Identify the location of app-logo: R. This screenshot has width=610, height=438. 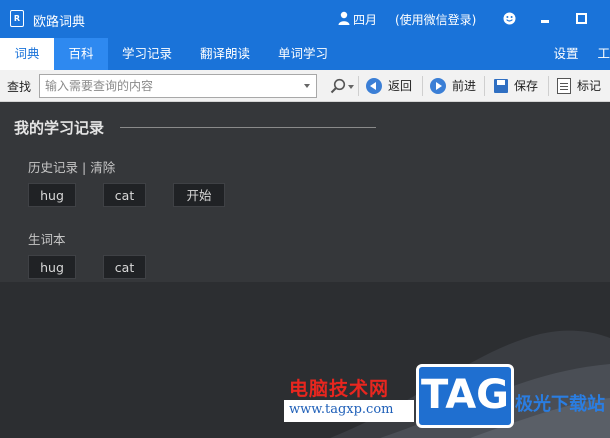
(17, 18).